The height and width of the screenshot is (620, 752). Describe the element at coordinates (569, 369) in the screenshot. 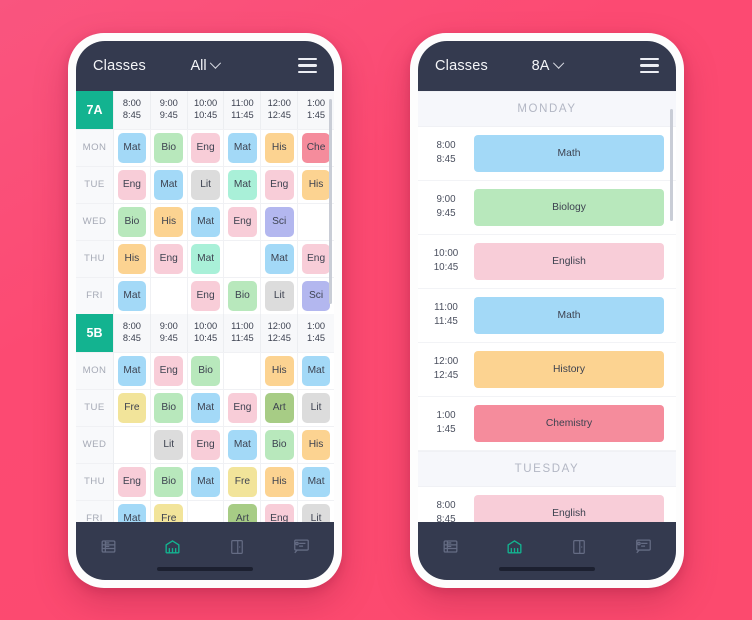

I see `lesson-bar: History` at that location.